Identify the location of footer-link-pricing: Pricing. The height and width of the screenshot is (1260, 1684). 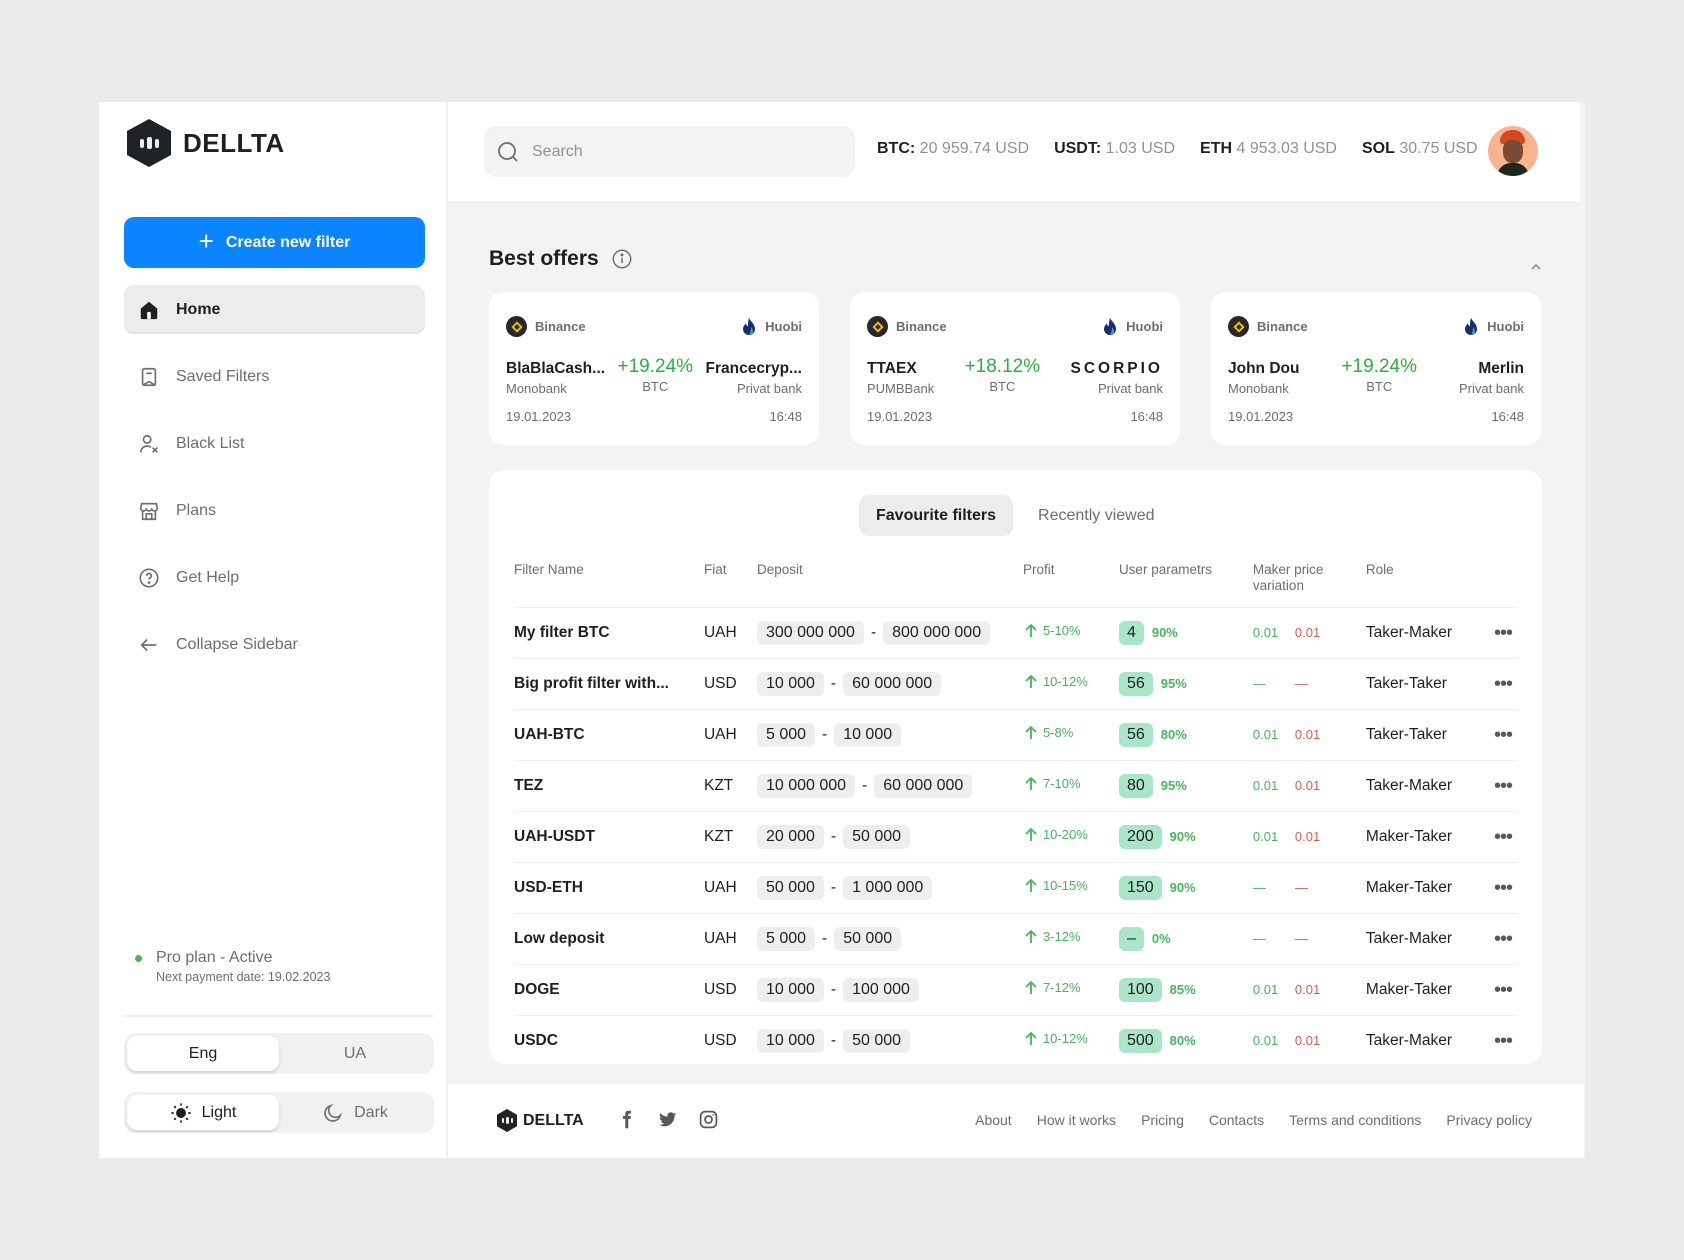
(1162, 1120).